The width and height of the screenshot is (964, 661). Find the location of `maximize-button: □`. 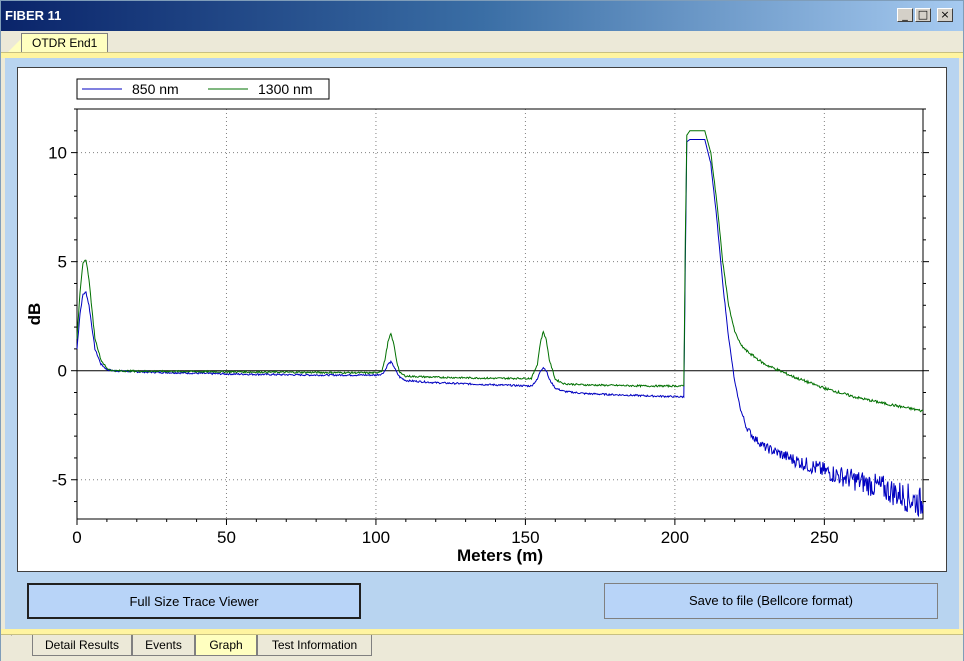

maximize-button: □ is located at coordinates (923, 15).